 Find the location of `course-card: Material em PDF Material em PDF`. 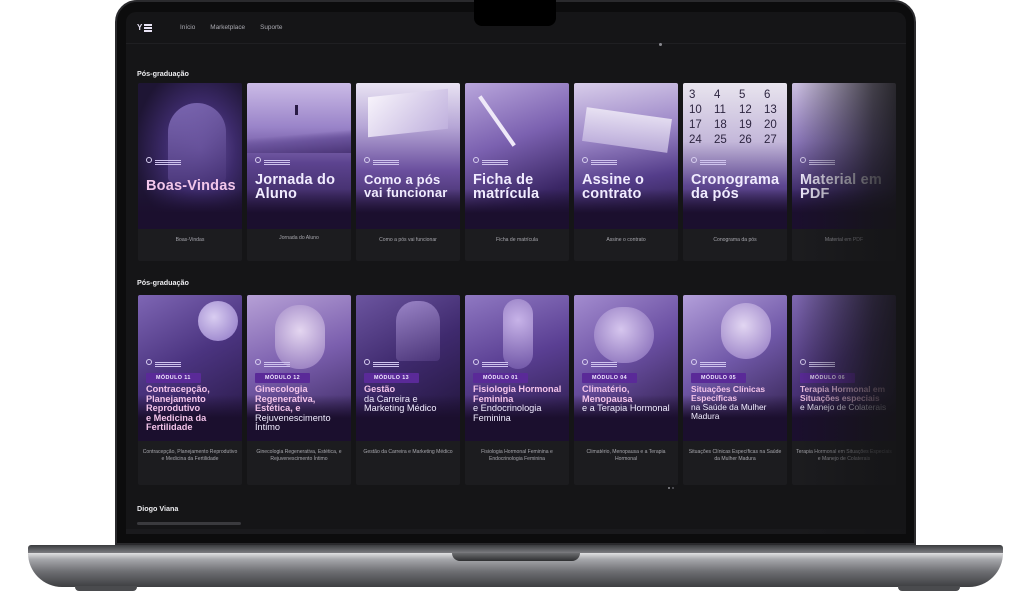

course-card: Material em PDF Material em PDF is located at coordinates (844, 172).